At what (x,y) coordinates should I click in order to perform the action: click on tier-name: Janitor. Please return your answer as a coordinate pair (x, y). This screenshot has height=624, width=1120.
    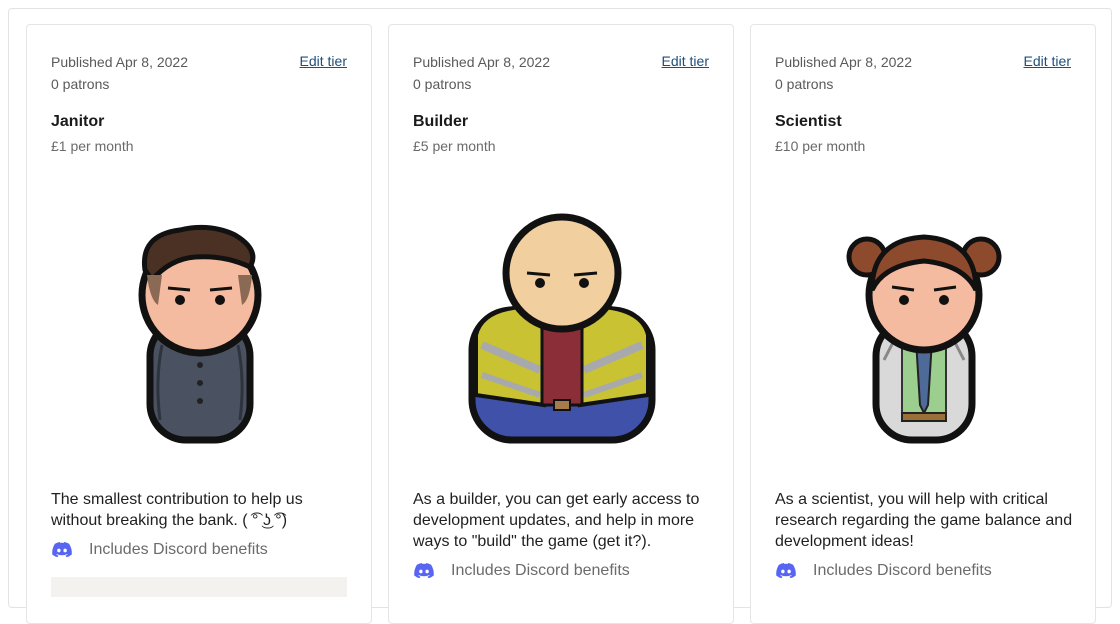
    Looking at the image, I should click on (78, 121).